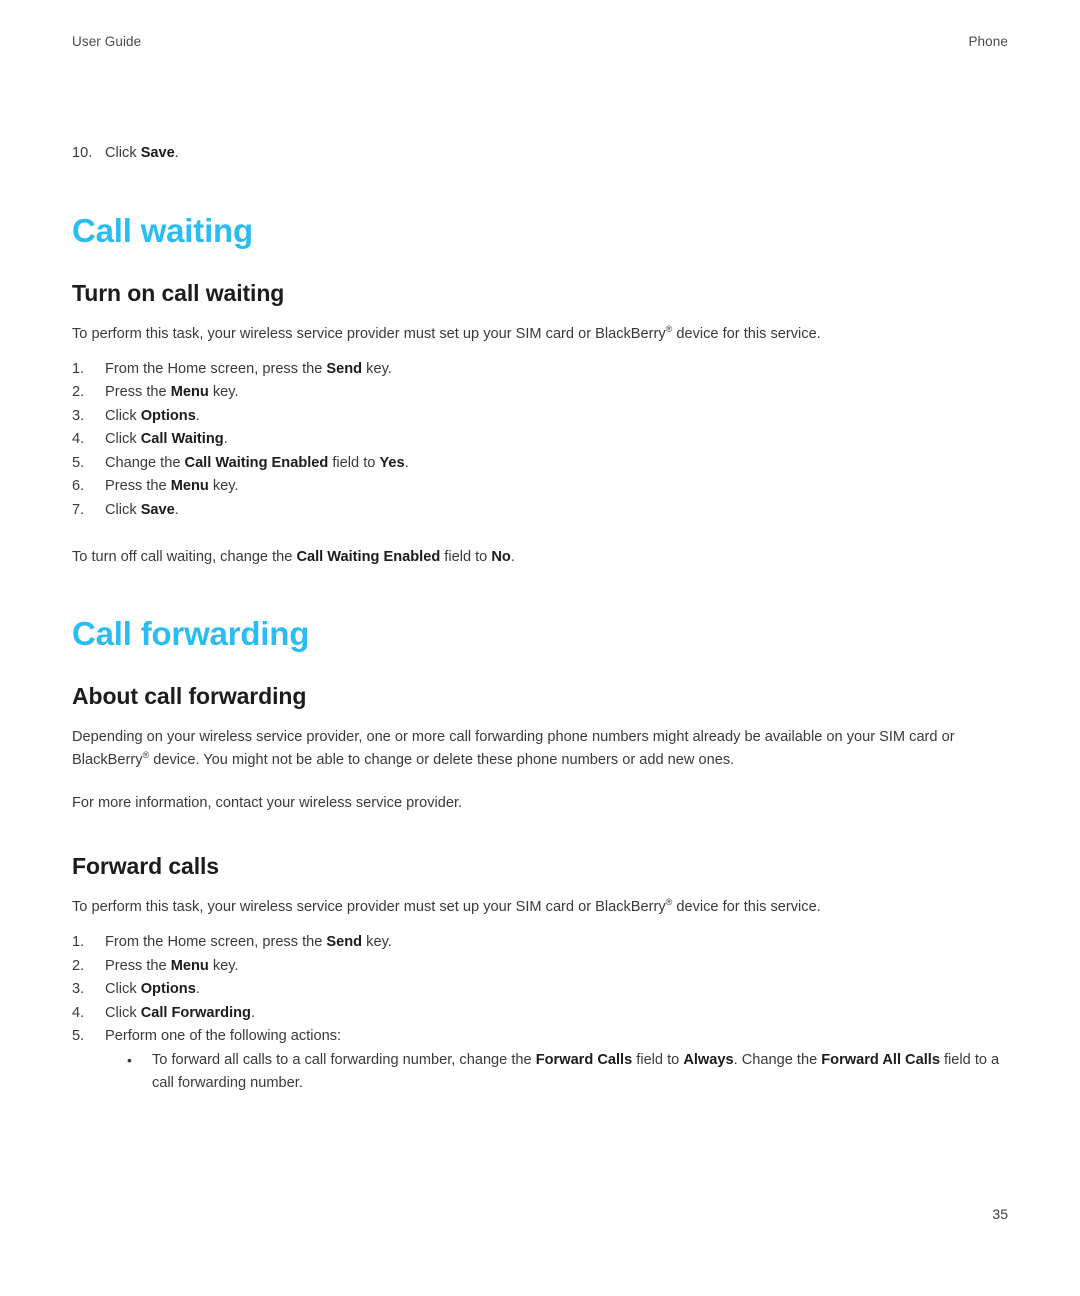 The width and height of the screenshot is (1080, 1296). Describe the element at coordinates (880, 1059) in the screenshot. I see `emphasis-text: Forward All Calls` at that location.